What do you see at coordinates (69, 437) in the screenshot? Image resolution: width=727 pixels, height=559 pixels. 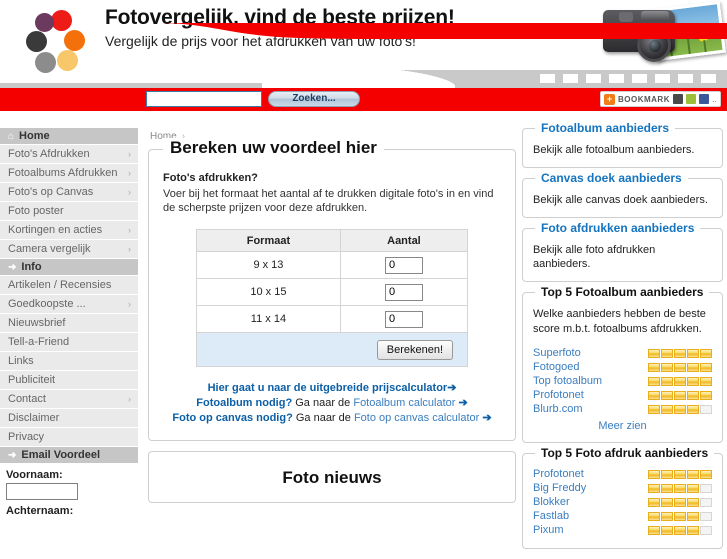 I see `sidebar-item-privacy: Privacy` at bounding box center [69, 437].